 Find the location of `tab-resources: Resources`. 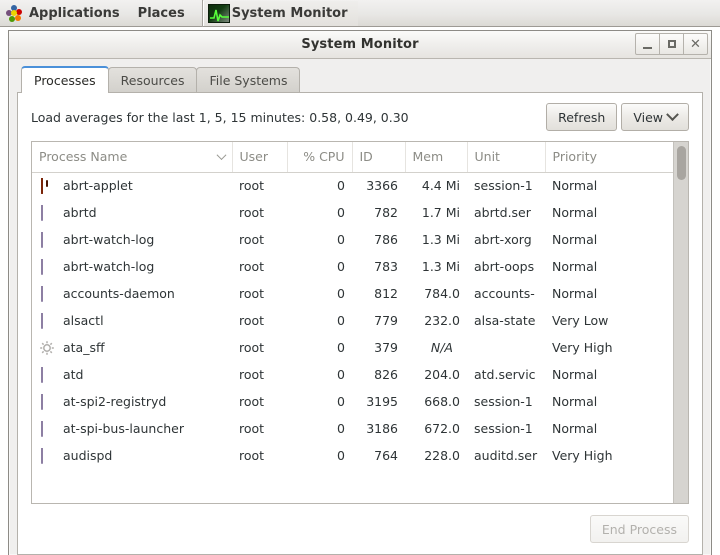

tab-resources: Resources is located at coordinates (152, 79).